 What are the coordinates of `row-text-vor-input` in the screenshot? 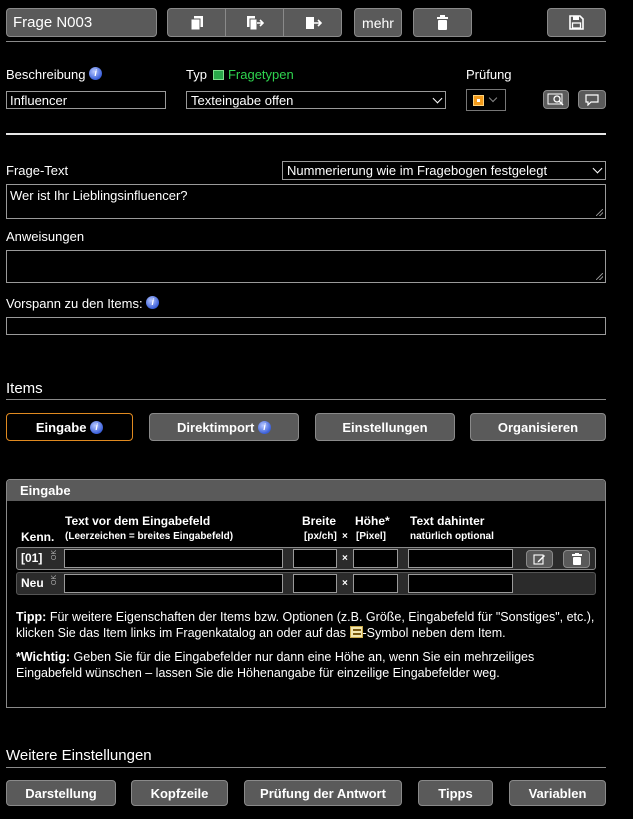 It's located at (173, 558).